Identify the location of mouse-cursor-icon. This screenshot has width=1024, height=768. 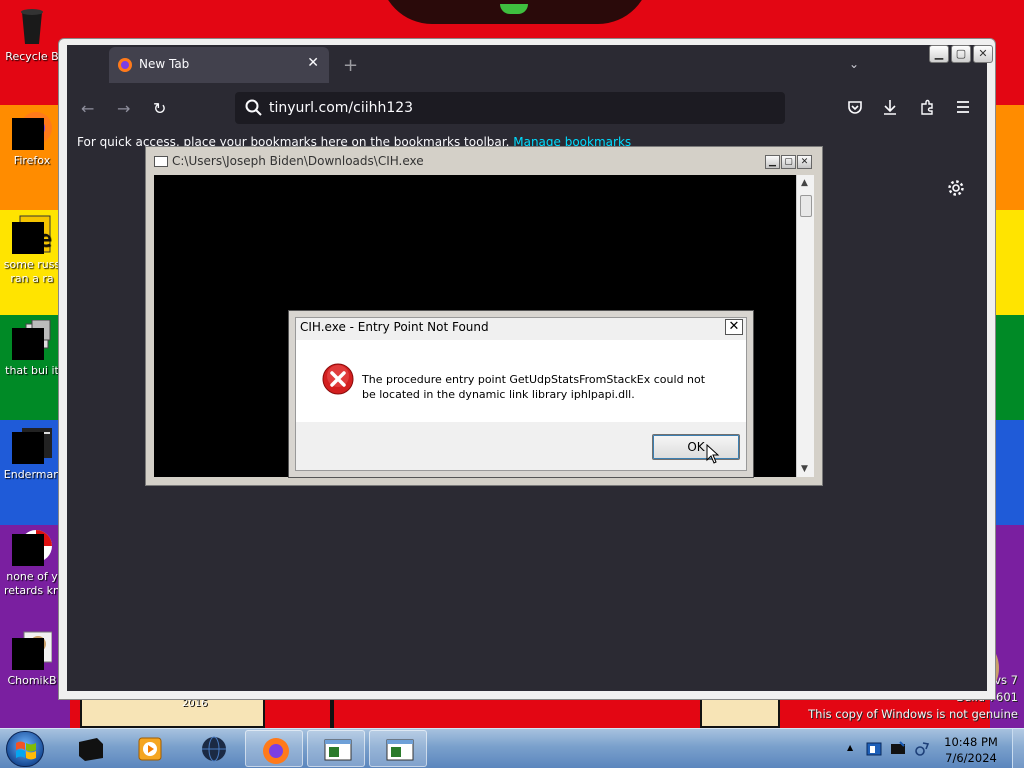
(713, 454).